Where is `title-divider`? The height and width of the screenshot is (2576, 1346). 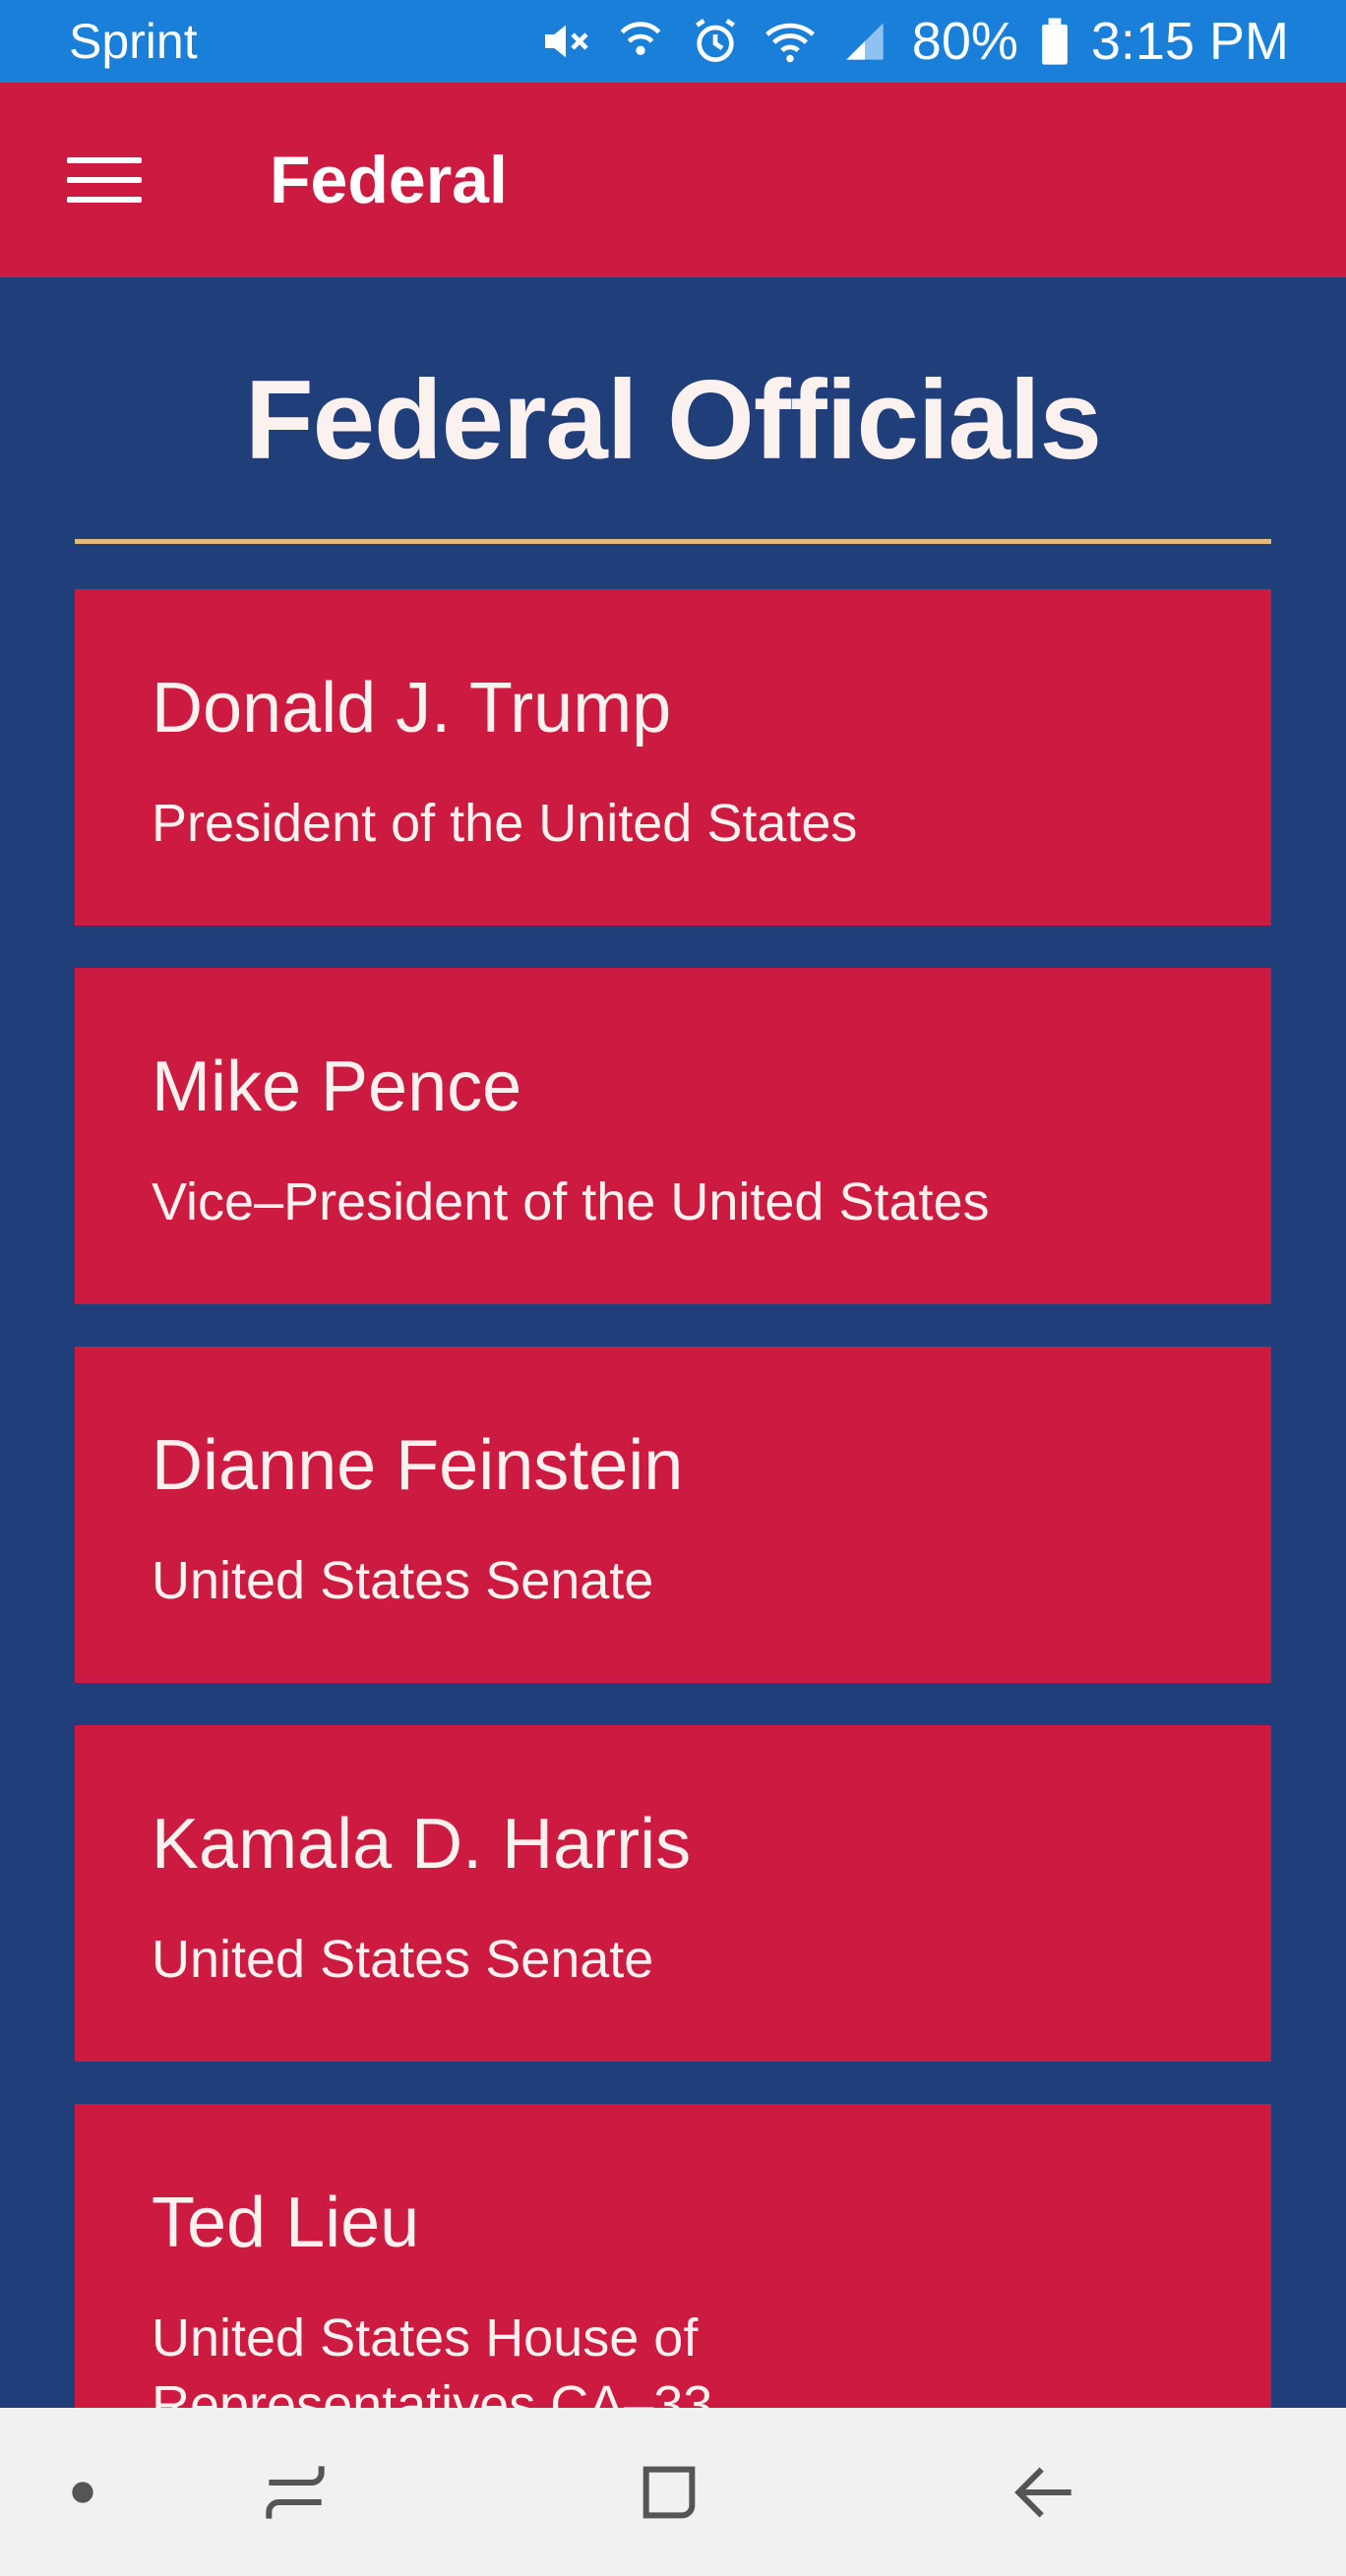 title-divider is located at coordinates (673, 541).